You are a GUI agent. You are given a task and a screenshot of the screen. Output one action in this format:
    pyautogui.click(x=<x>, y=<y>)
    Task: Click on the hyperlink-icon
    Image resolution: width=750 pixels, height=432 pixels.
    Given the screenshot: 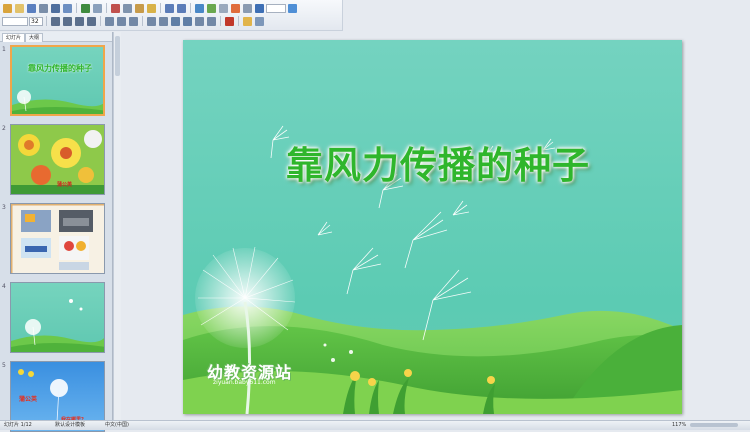 What is the action you would take?
    pyautogui.click(x=199, y=8)
    